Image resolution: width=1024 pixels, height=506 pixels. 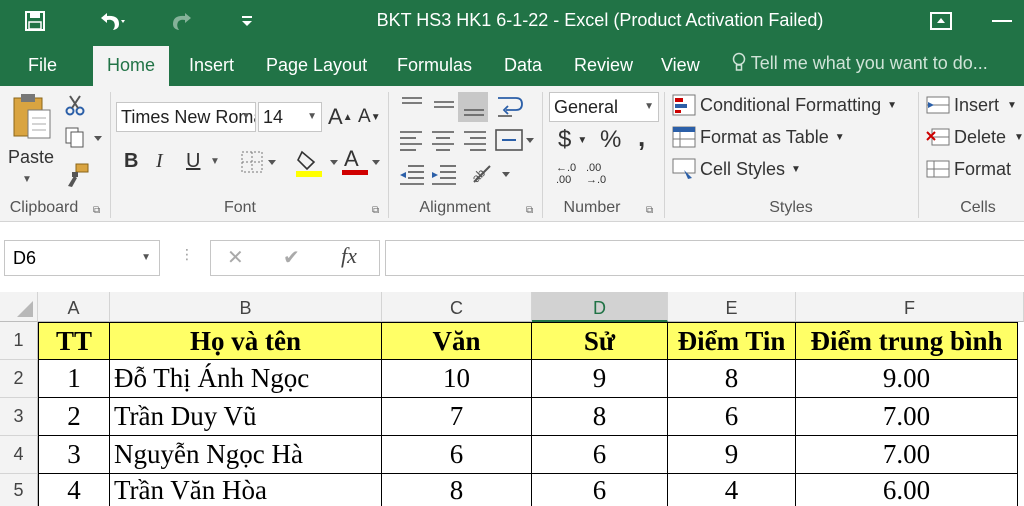 I want to click on header-cell-tin: Điểm Tin, so click(x=732, y=341).